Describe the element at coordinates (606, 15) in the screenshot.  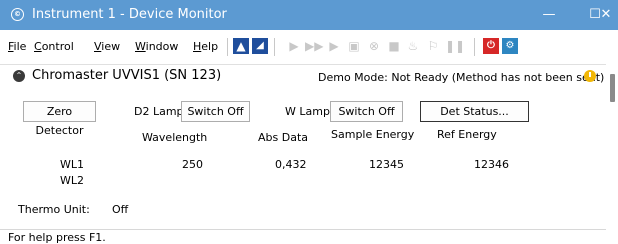
I see `close-button: ✕` at that location.